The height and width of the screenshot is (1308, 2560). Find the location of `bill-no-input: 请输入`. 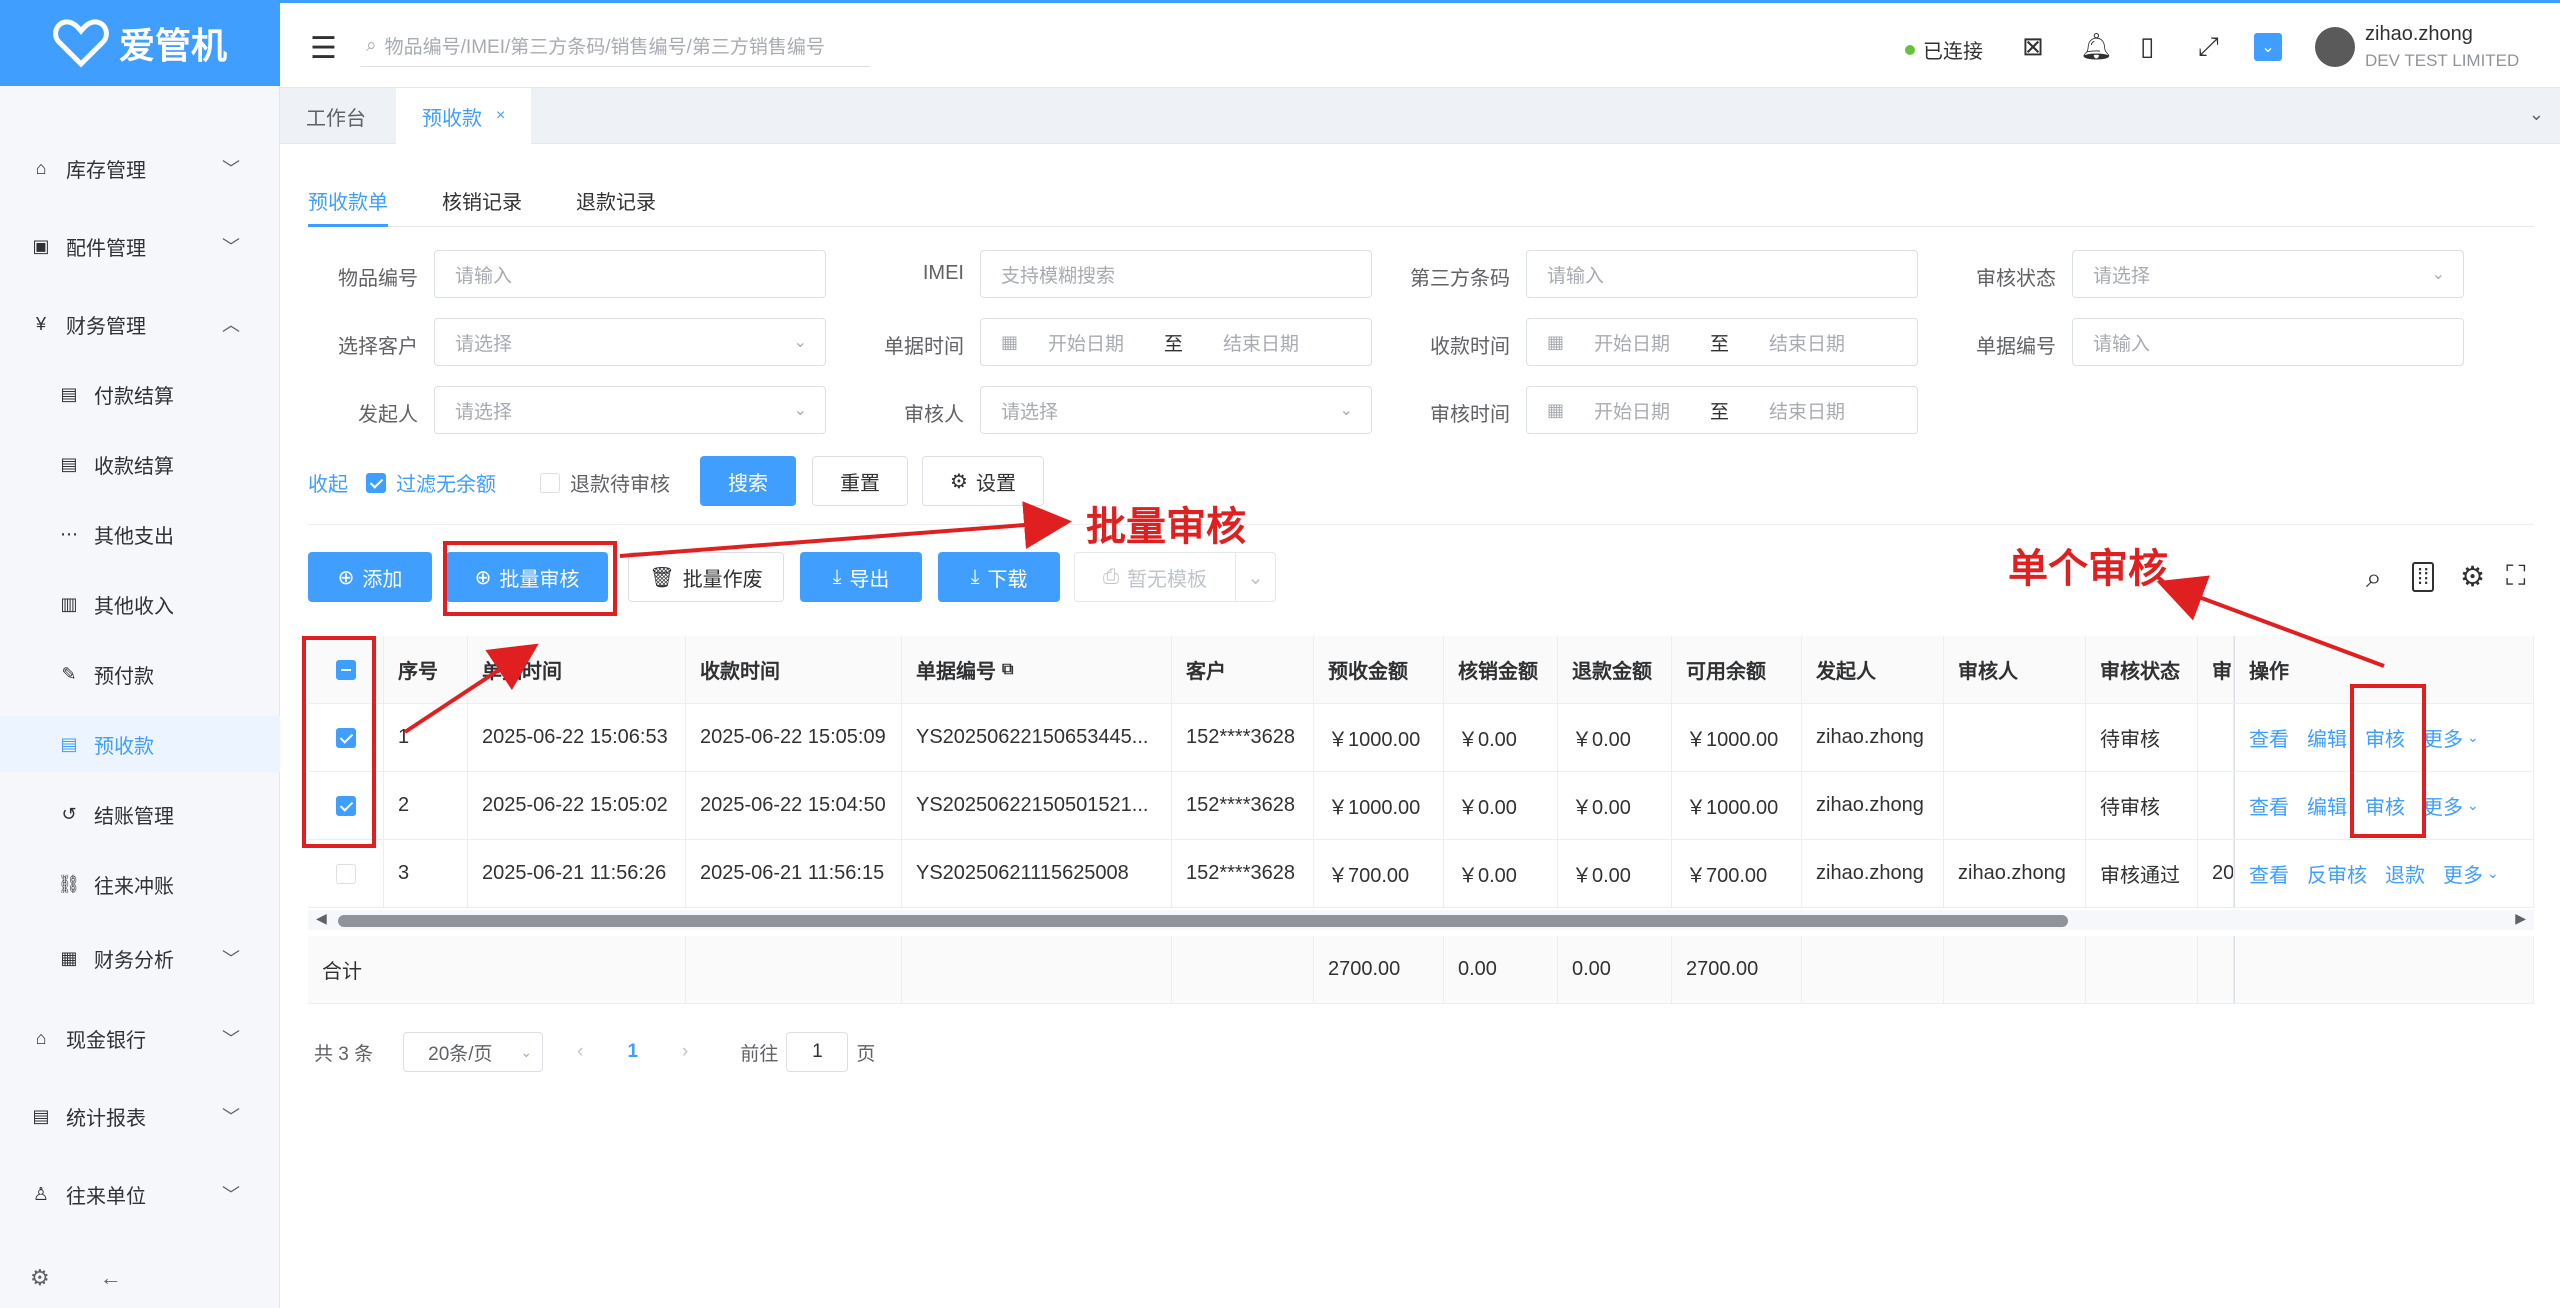

bill-no-input: 请输入 is located at coordinates (2268, 342).